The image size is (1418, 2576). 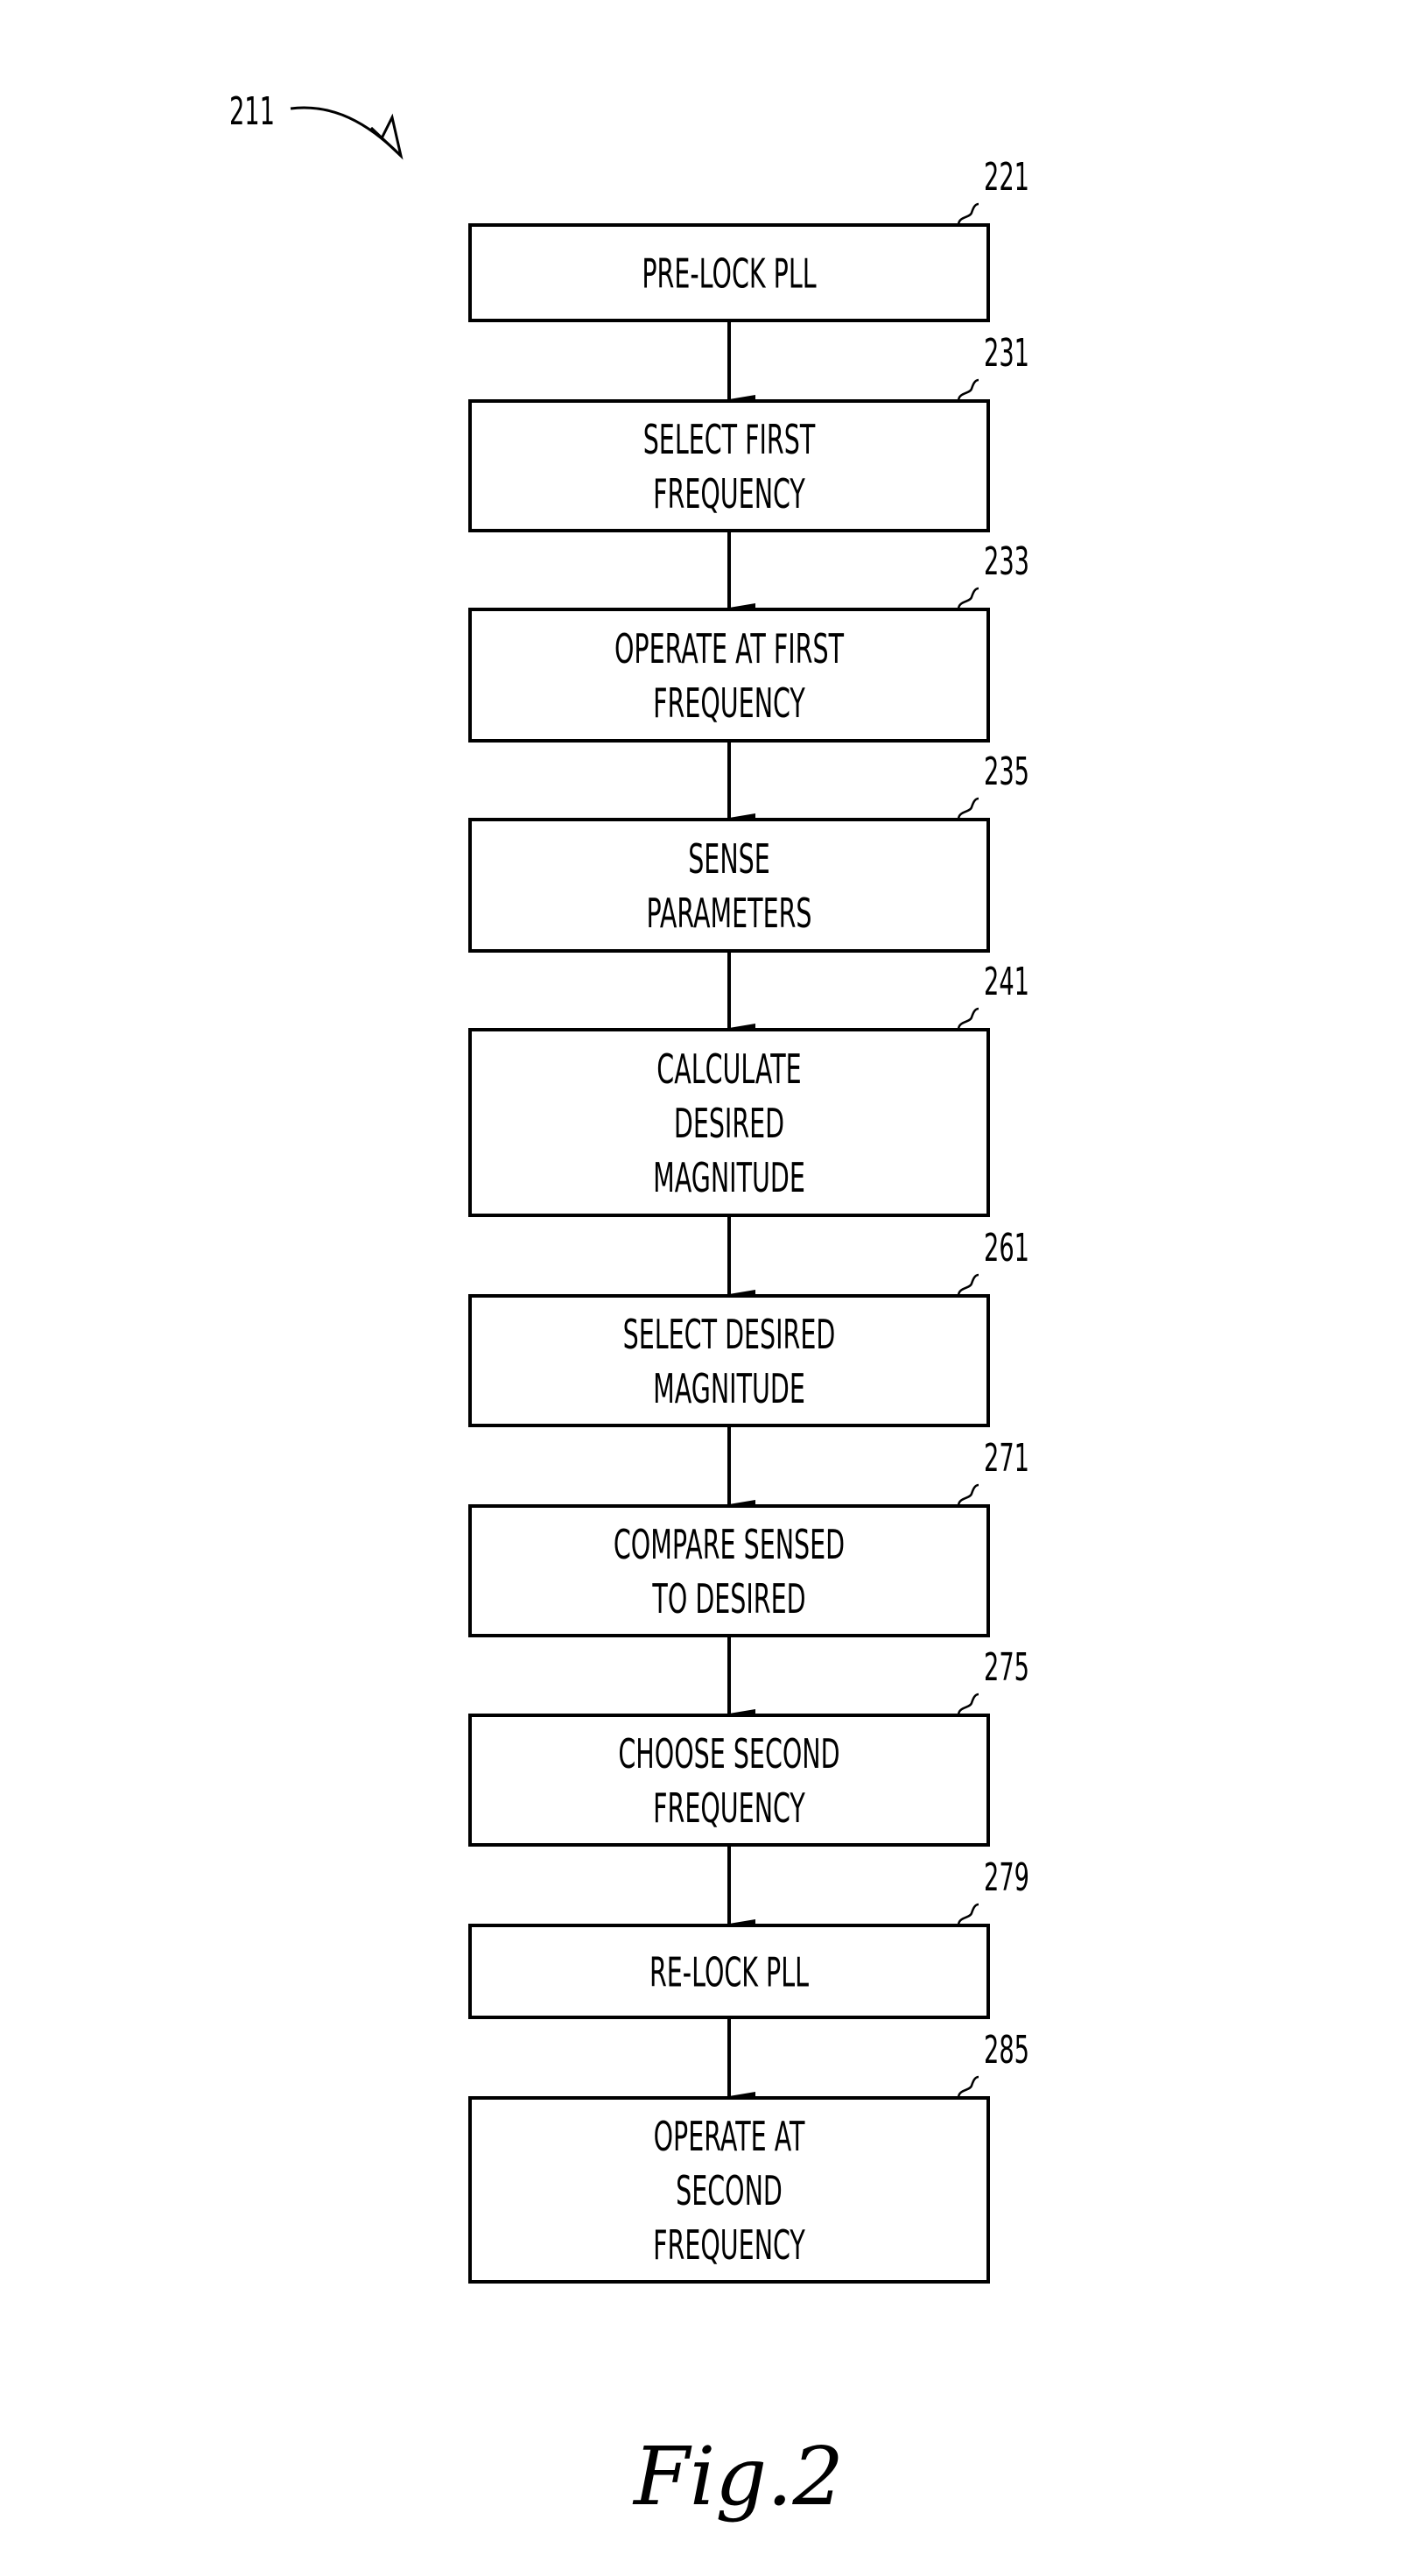 I want to click on step-261: SELECT DESIRED MAGNITUDE 261, so click(x=748, y=1326).